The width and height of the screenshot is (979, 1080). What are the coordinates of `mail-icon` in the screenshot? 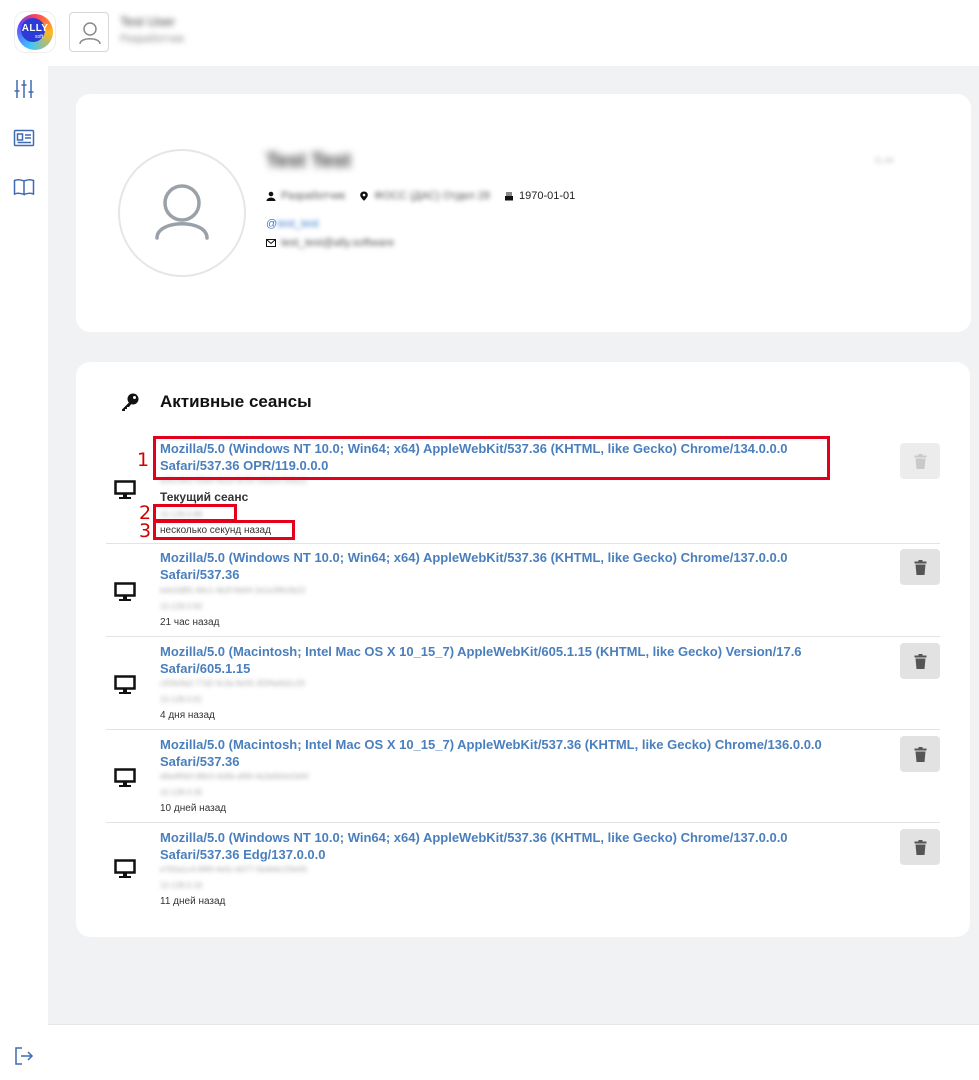 It's located at (271, 243).